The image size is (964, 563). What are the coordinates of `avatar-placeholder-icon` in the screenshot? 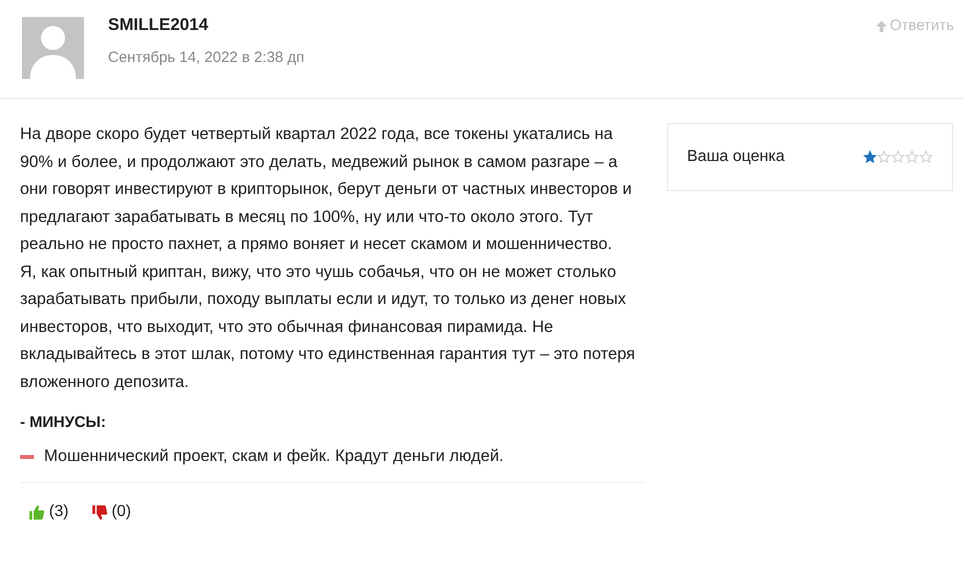 It's located at (53, 48).